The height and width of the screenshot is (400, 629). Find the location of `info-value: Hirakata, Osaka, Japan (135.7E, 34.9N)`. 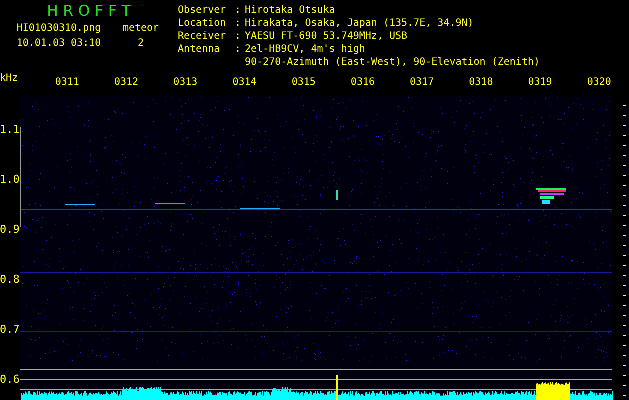

info-value: Hirakata, Osaka, Japan (135.7E, 34.9N) is located at coordinates (360, 24).